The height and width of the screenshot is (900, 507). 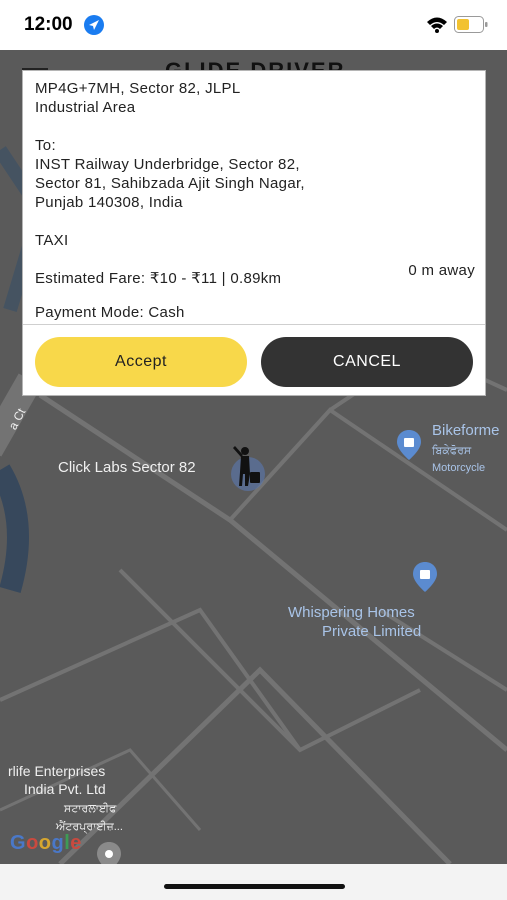 What do you see at coordinates (253, 882) in the screenshot?
I see `home-indicator-area` at bounding box center [253, 882].